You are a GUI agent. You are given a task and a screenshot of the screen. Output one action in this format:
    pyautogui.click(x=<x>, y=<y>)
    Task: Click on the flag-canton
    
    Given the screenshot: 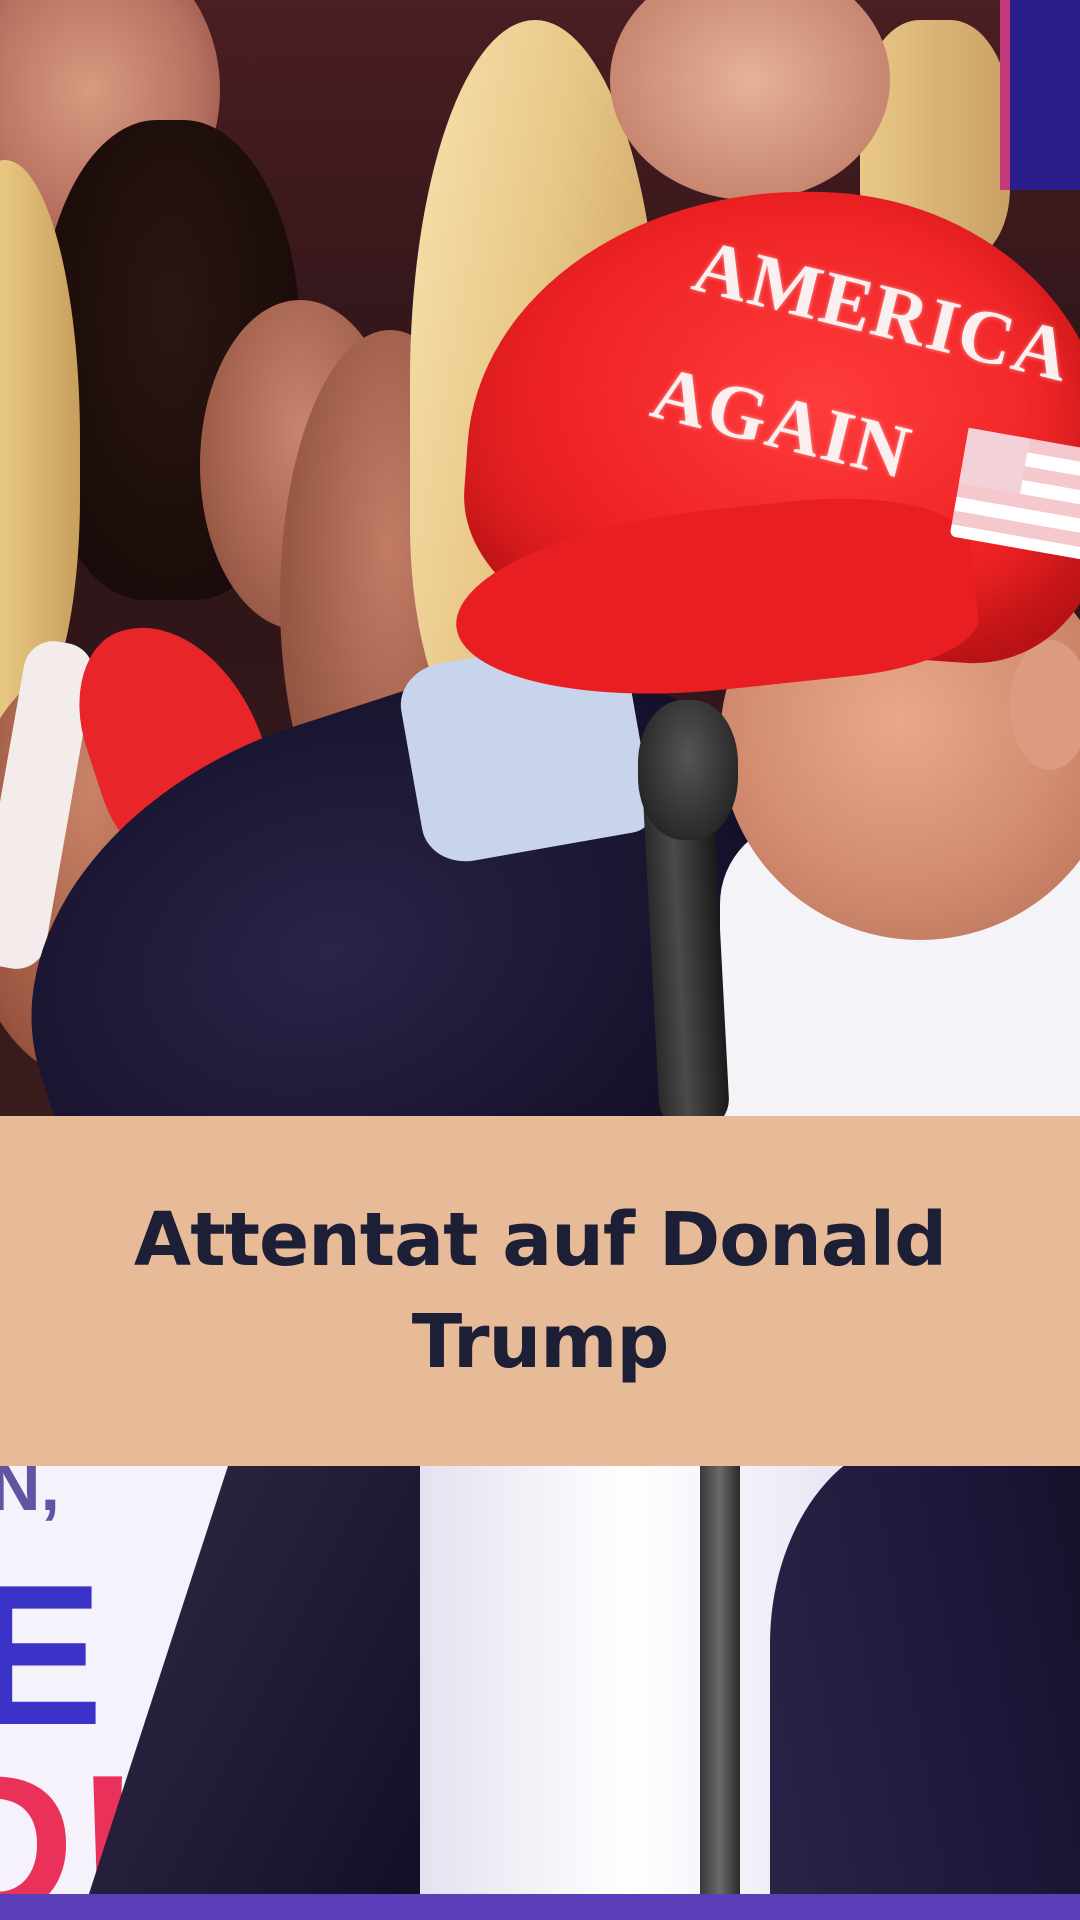 What is the action you would take?
    pyautogui.click(x=994, y=460)
    